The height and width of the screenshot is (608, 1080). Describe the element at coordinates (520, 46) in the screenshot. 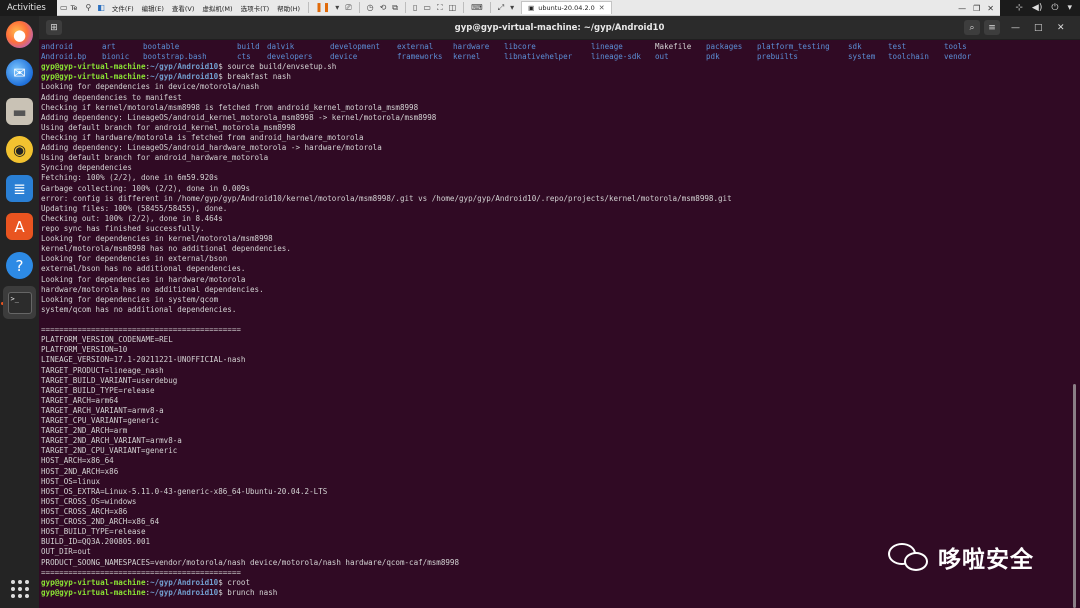

I see `ls-directory: libcore` at that location.